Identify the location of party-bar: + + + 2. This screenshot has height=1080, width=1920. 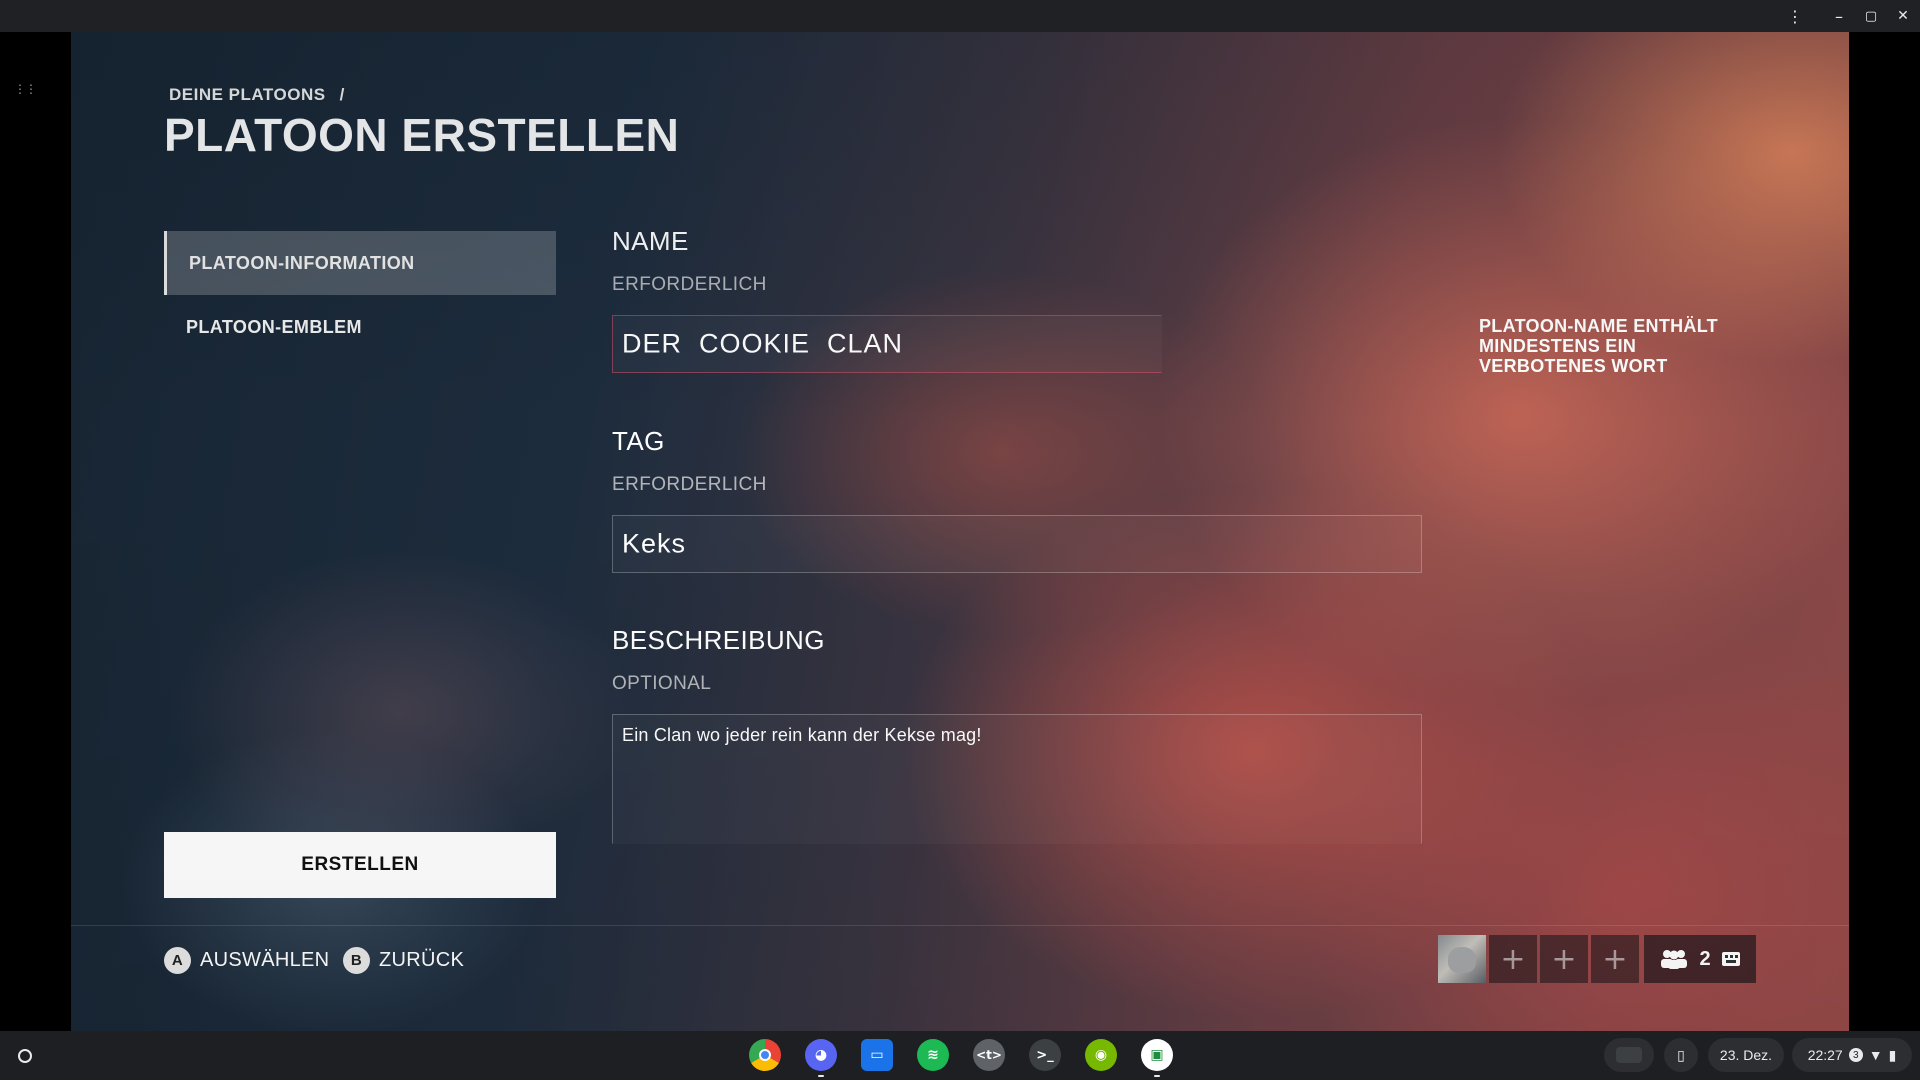
(1597, 959).